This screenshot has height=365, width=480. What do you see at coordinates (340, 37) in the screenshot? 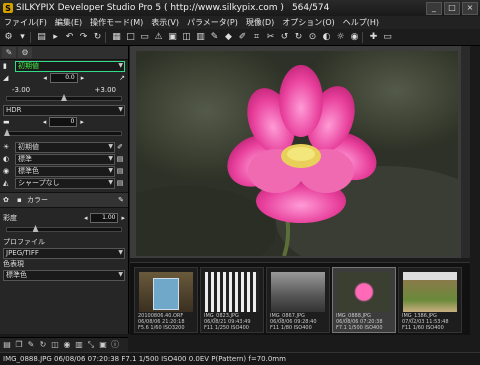
I see `lens-icon: ☼` at bounding box center [340, 37].